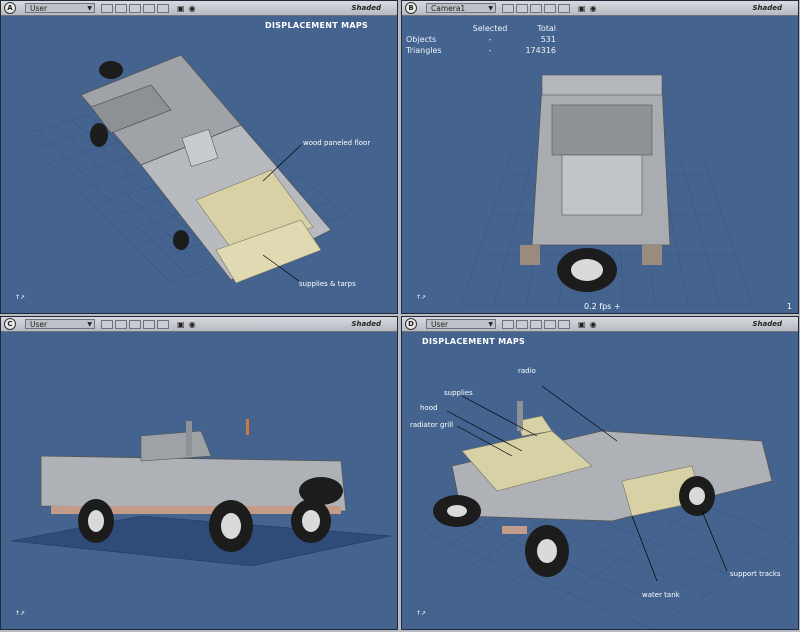  I want to click on scene-a, so click(183, 169).